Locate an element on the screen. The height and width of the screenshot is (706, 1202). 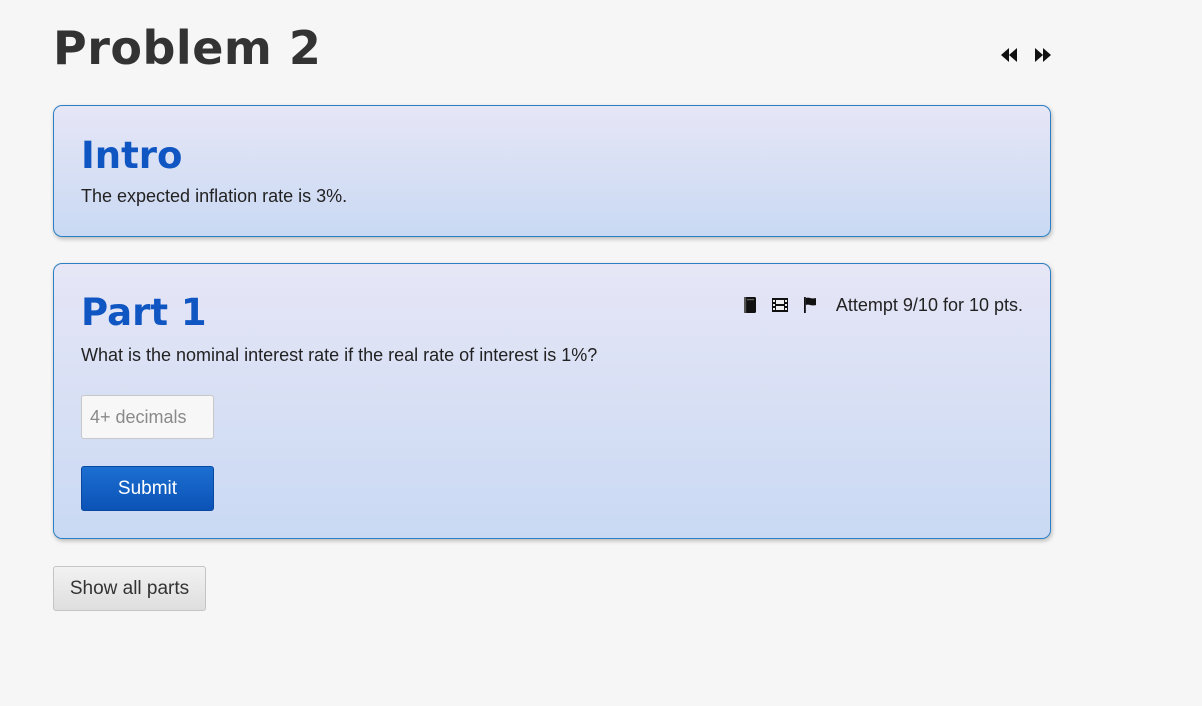
fast-forward-icon is located at coordinates (1043, 55).